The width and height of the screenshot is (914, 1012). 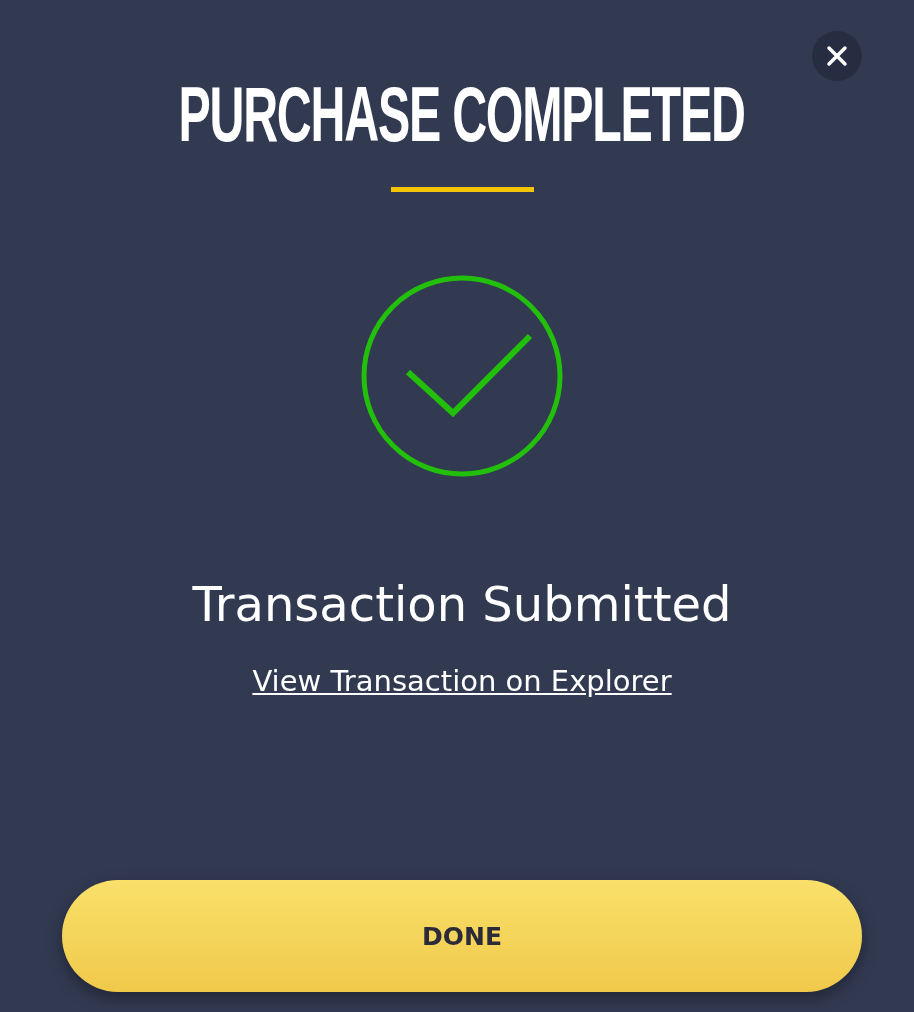 What do you see at coordinates (462, 681) in the screenshot?
I see `explorer-link: View Transaction on Explorer` at bounding box center [462, 681].